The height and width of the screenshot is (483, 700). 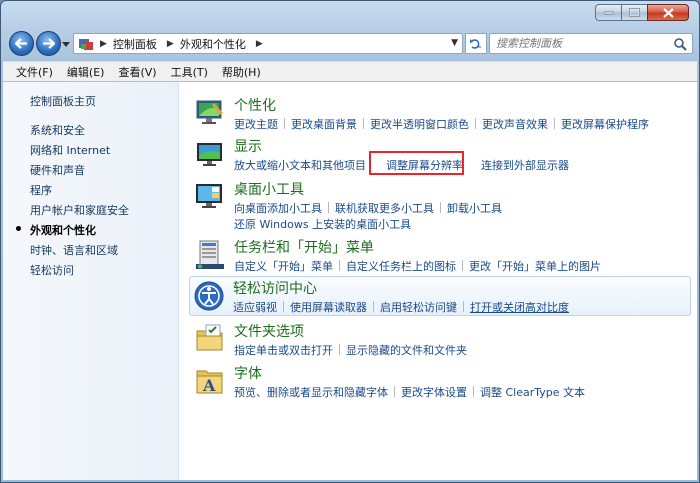 What do you see at coordinates (525, 165) in the screenshot?
I see `link-connect-external-display: 连接到外部显示器` at bounding box center [525, 165].